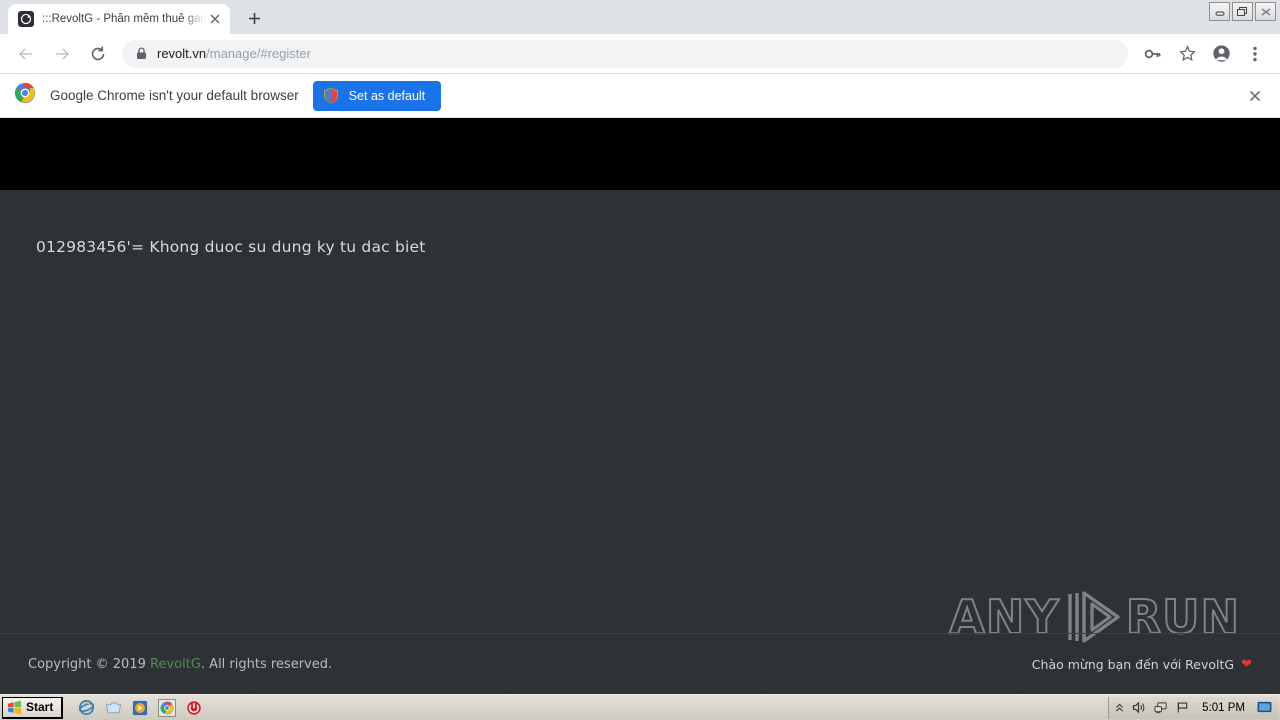 This screenshot has height=720, width=1280. I want to click on reload-icon, so click(98, 54).